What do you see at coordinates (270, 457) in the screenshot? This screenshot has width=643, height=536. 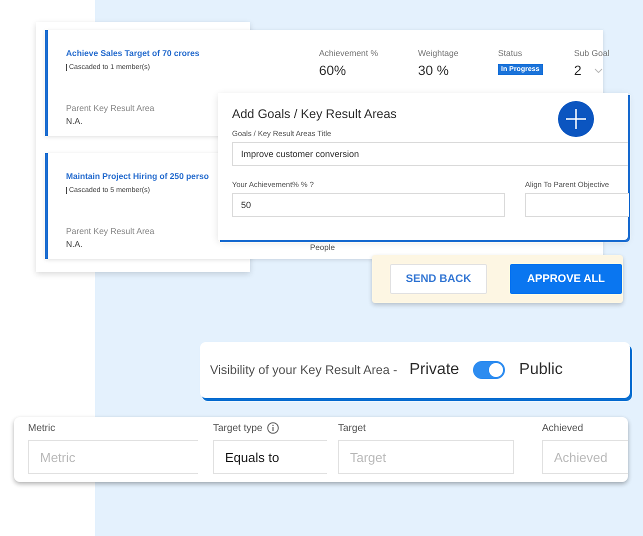 I see `input-field: Equals to` at bounding box center [270, 457].